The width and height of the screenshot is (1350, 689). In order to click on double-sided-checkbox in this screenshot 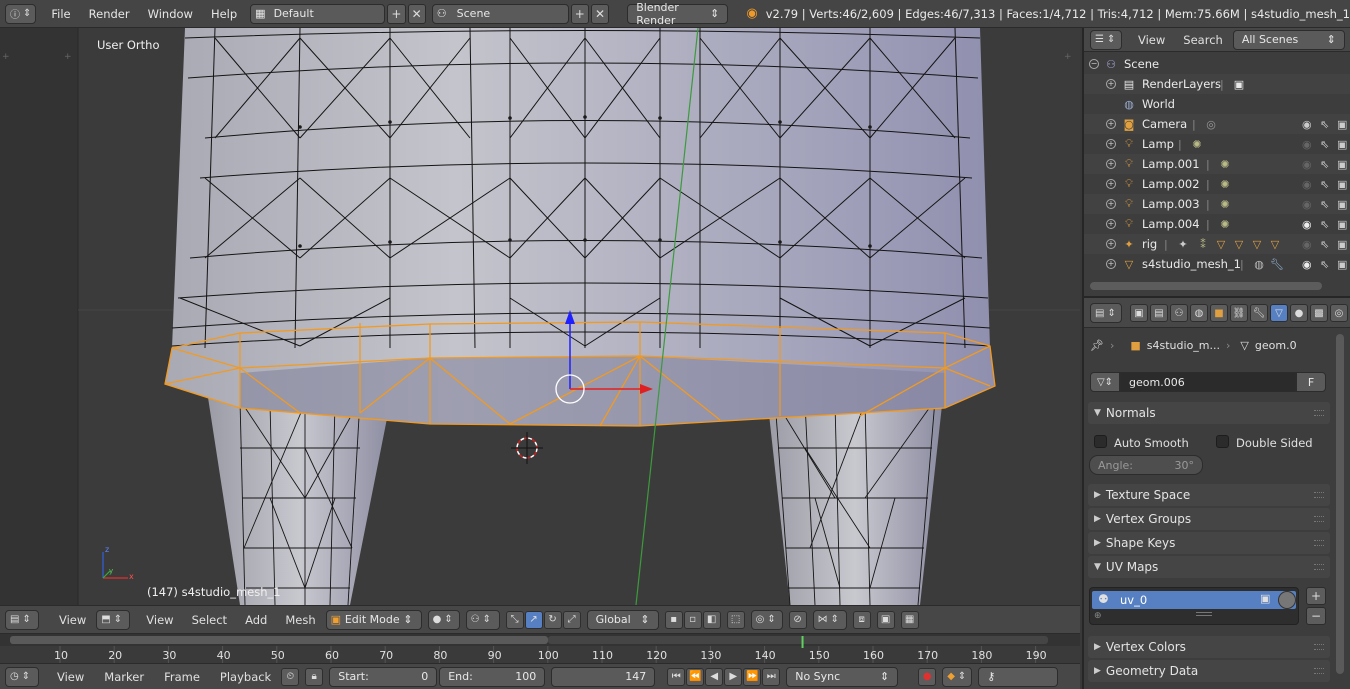, I will do `click(1222, 441)`.